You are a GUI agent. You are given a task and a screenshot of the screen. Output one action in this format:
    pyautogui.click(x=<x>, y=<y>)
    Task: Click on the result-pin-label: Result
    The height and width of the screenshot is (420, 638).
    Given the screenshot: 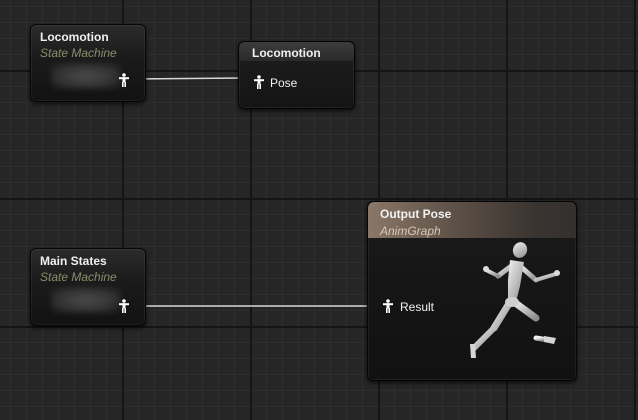 What is the action you would take?
    pyautogui.click(x=417, y=307)
    